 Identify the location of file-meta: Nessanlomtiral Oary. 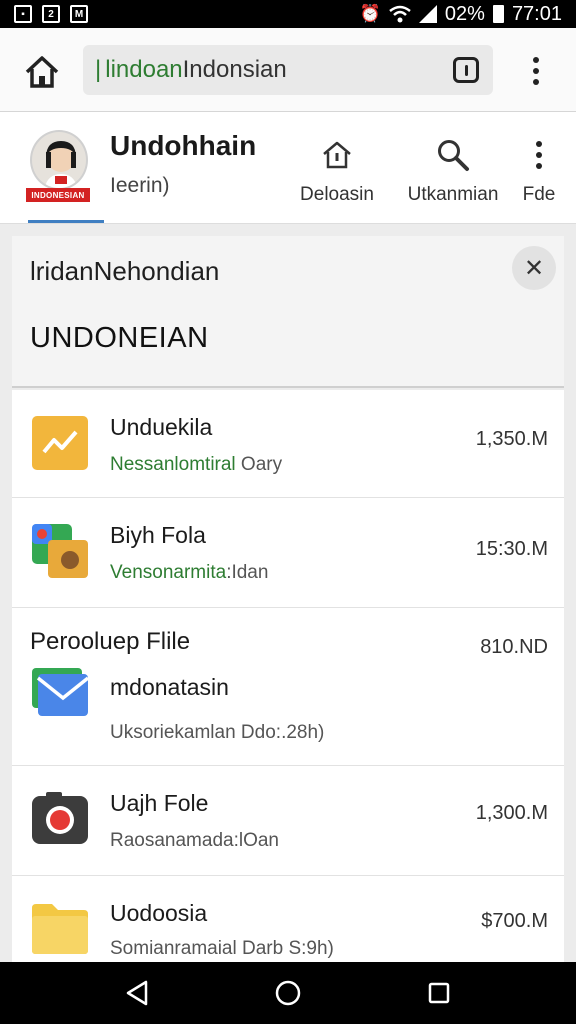
(196, 465).